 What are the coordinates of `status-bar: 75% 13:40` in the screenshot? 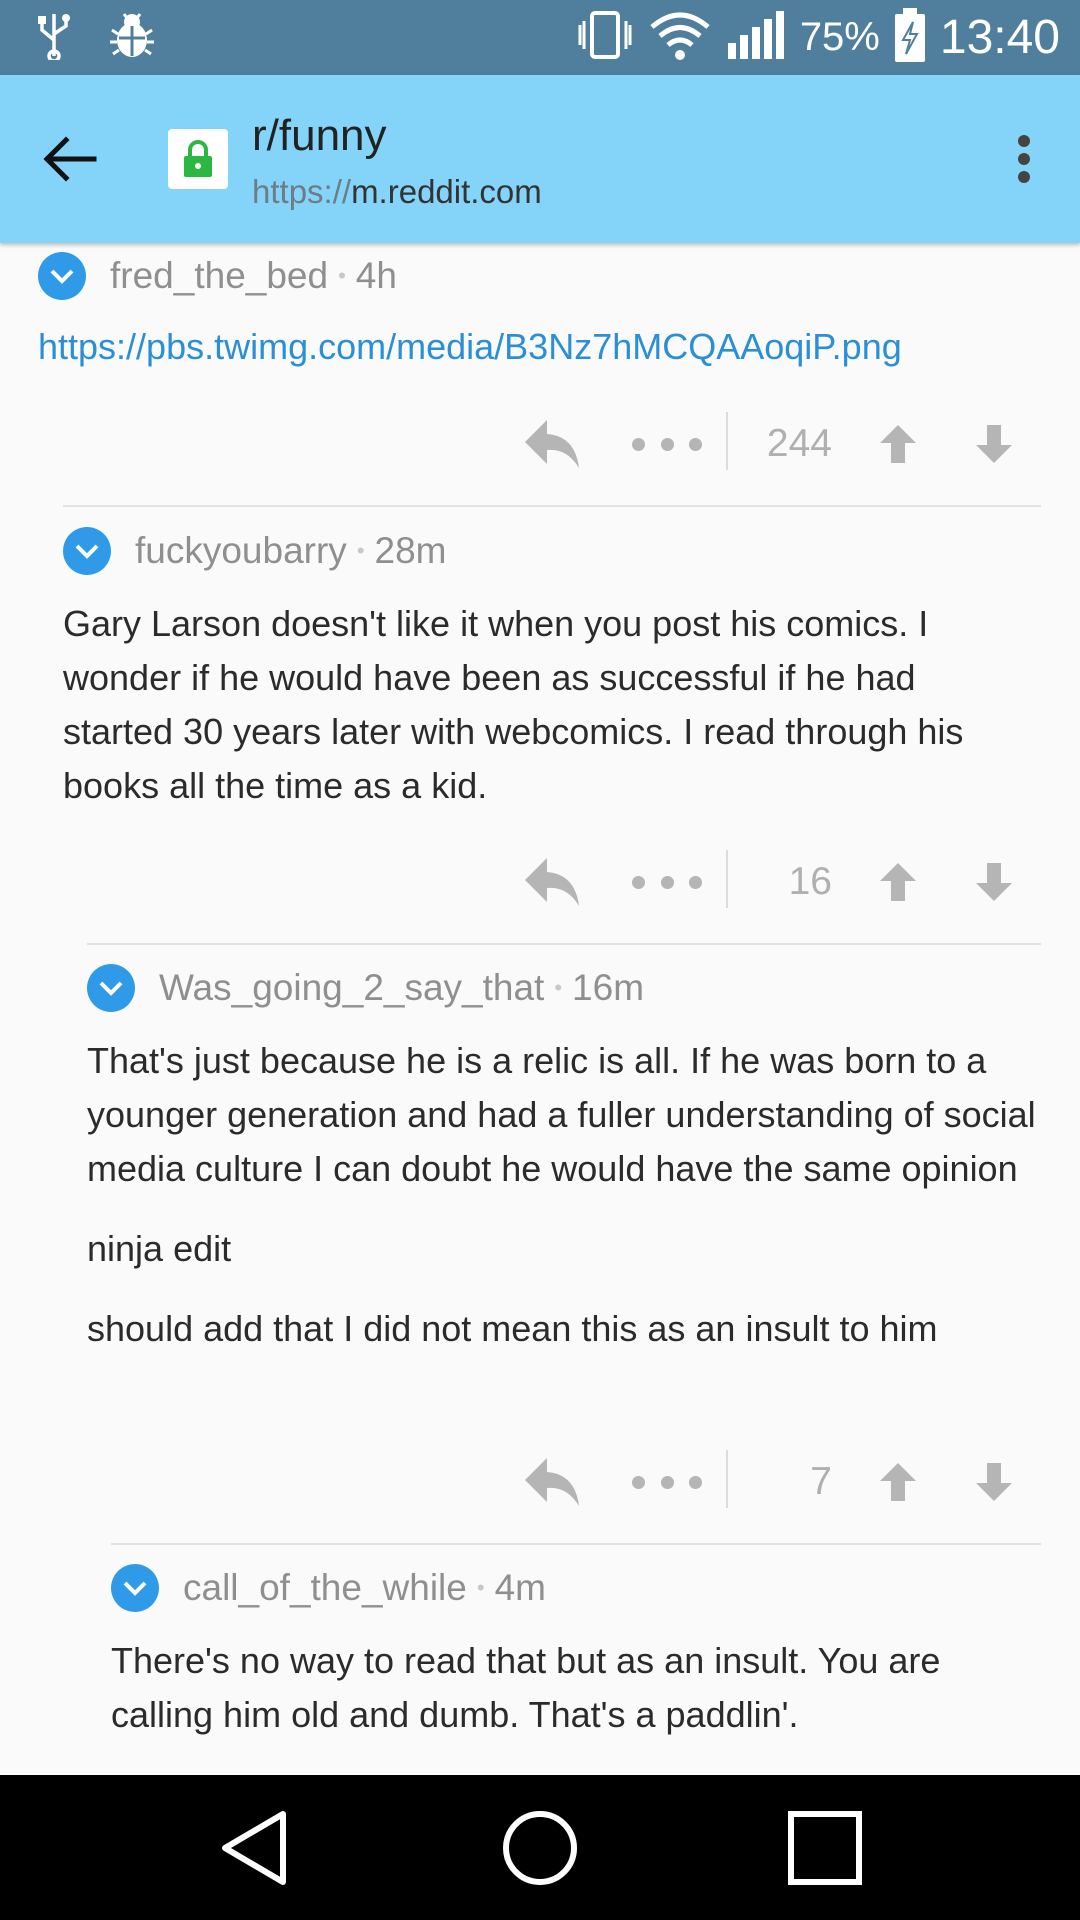 It's located at (540, 37).